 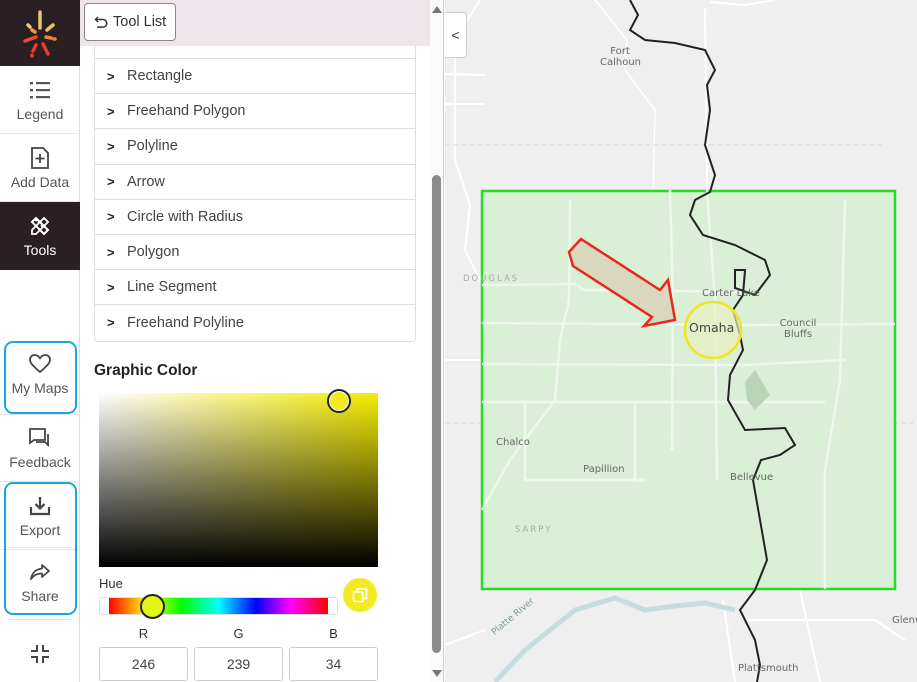 I want to click on tool-label: Line Segment, so click(x=172, y=287).